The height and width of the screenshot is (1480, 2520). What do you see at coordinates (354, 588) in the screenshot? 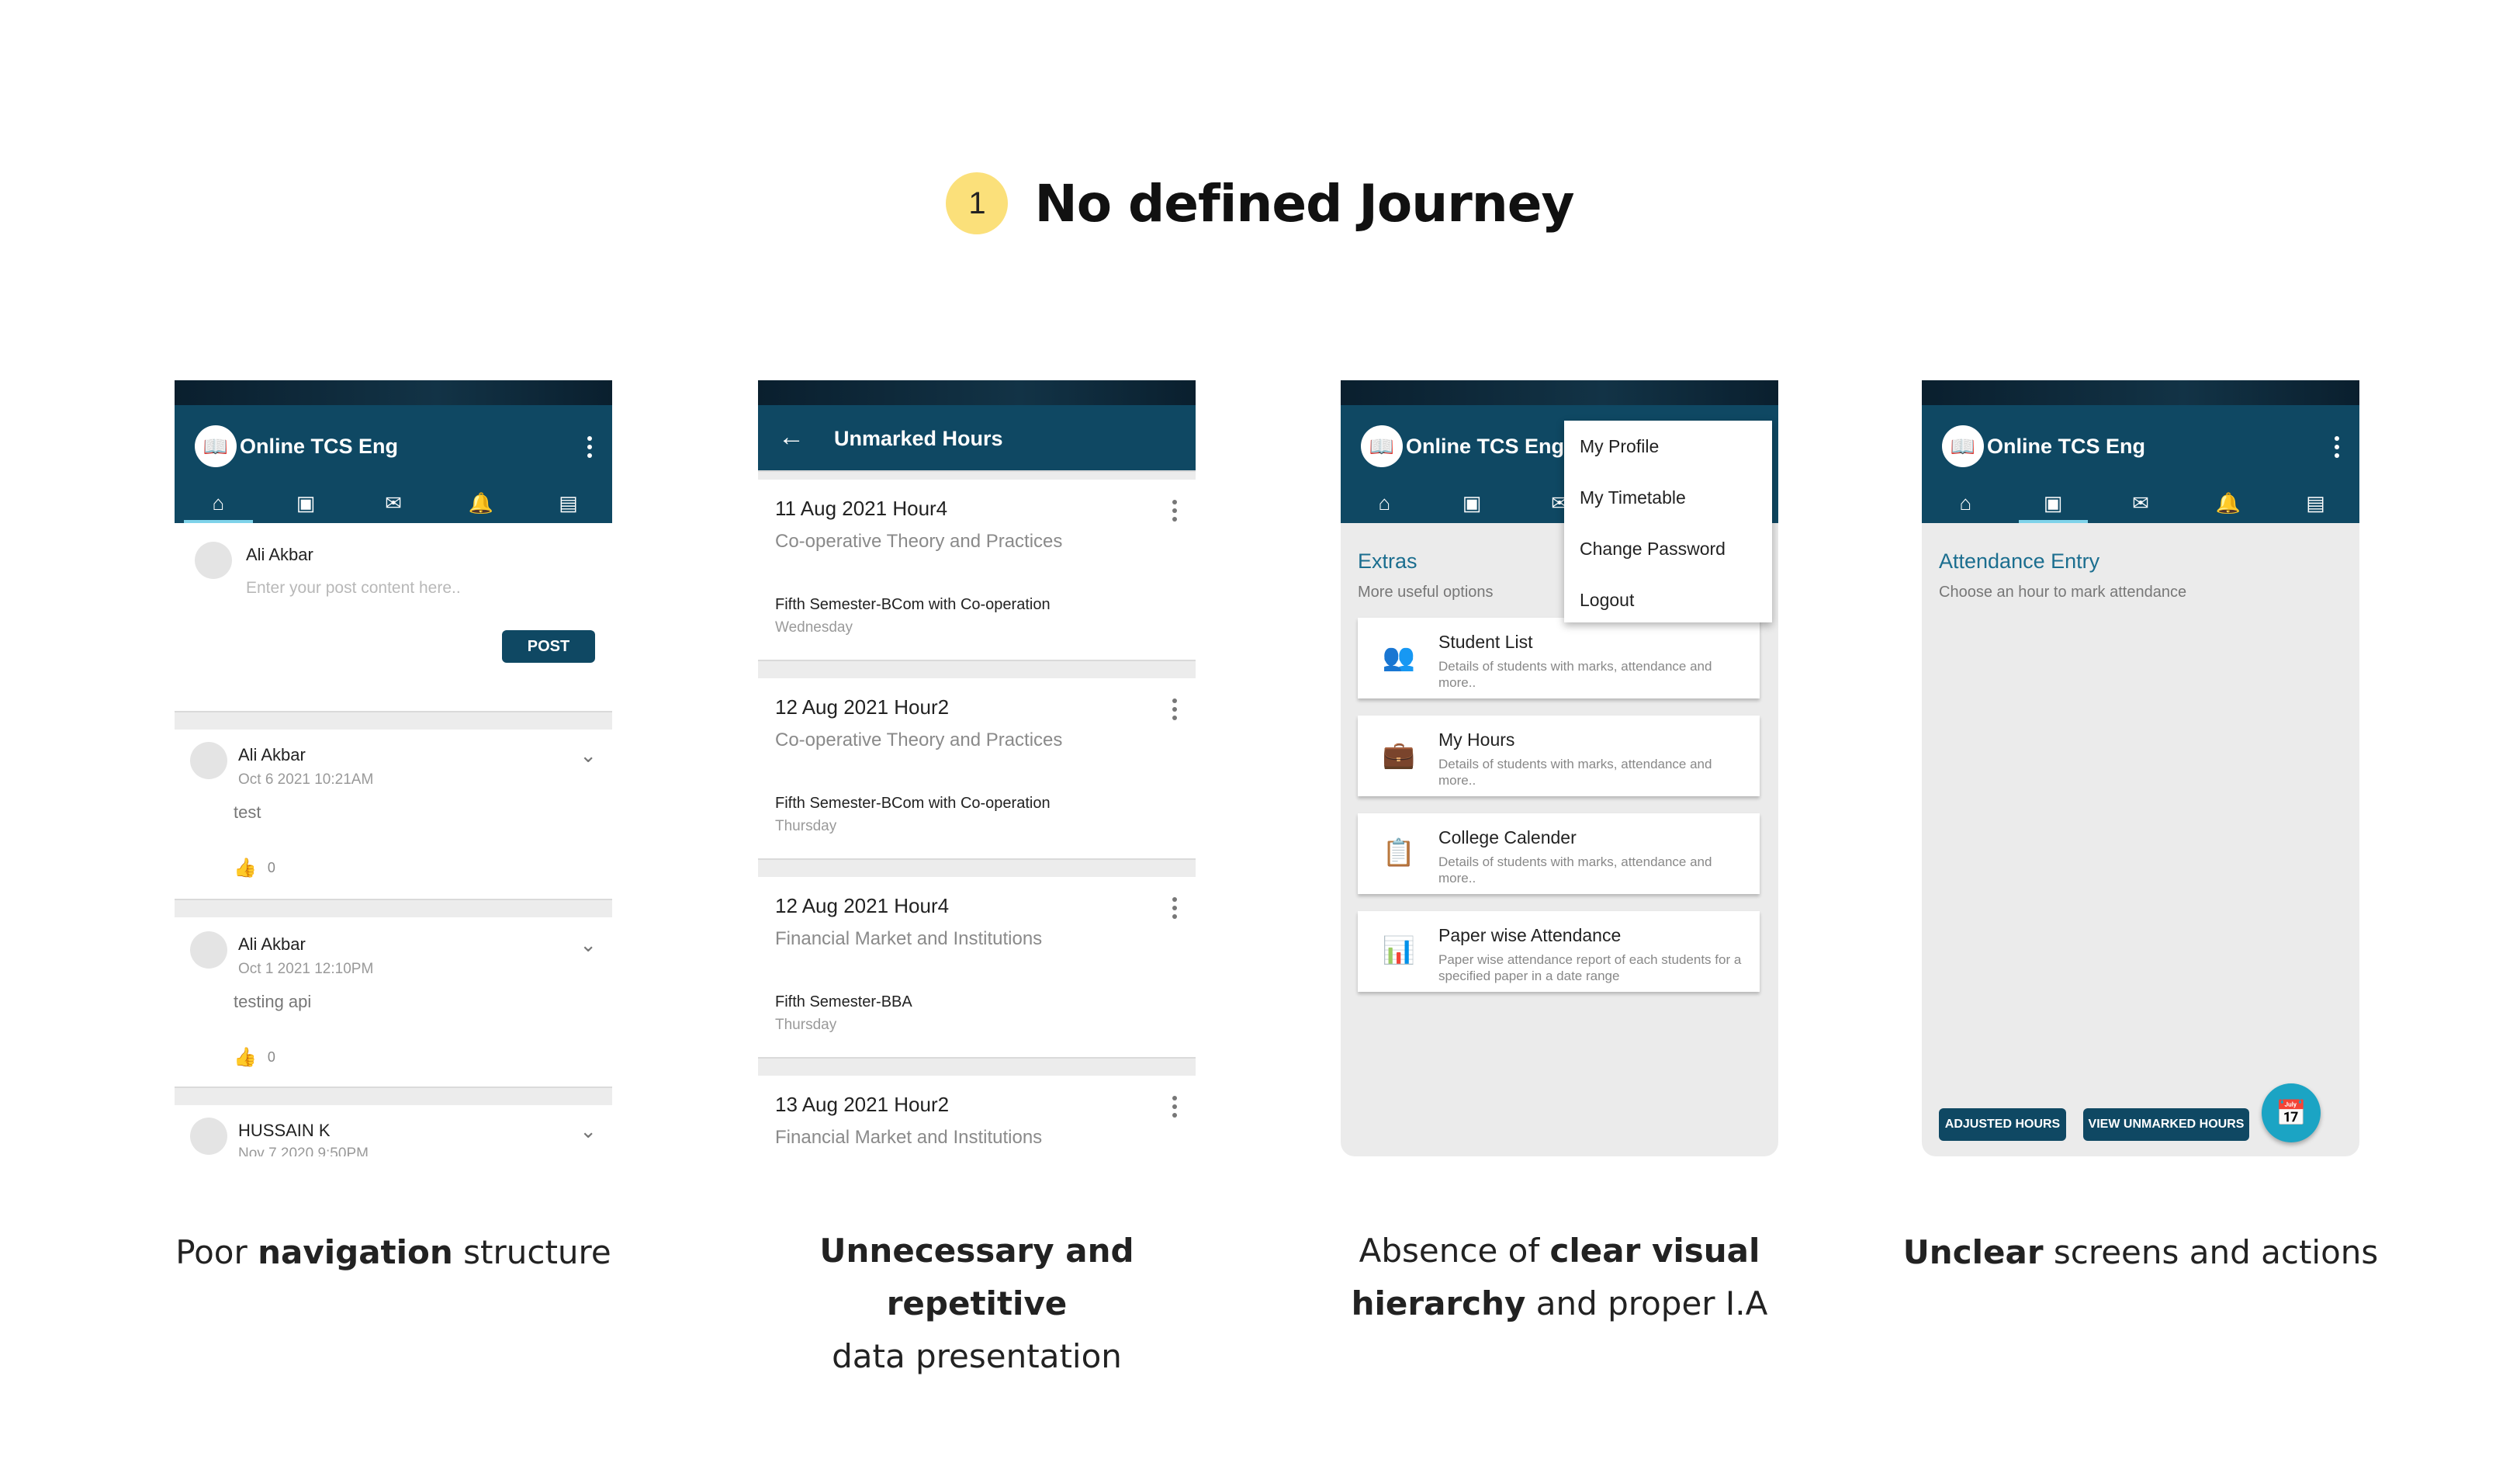
I see `post-input: Enter your post content here..` at bounding box center [354, 588].